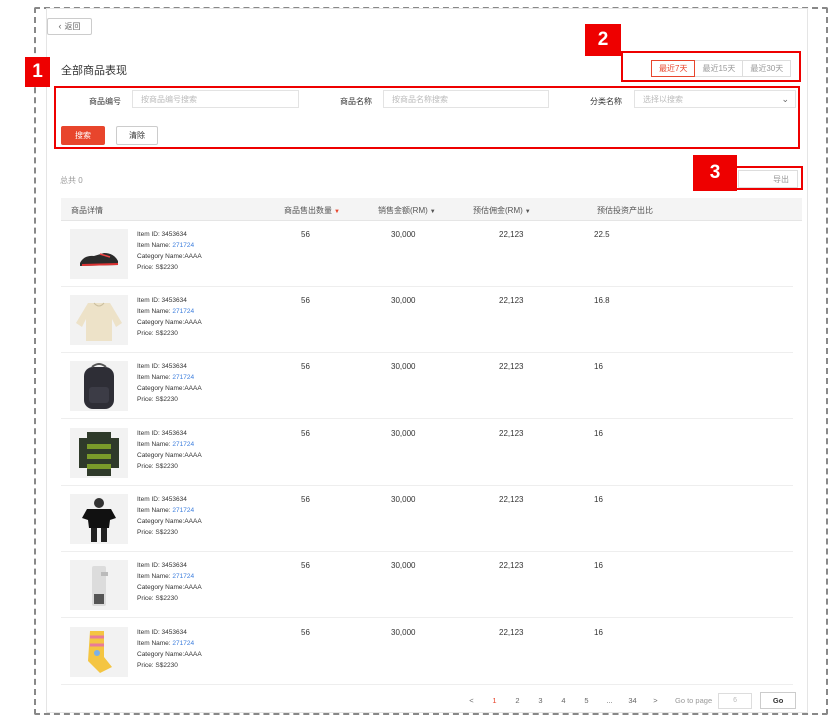 The height and width of the screenshot is (719, 835). Describe the element at coordinates (403, 210) in the screenshot. I see `header-sales-amount-label: 销售金额(RM)` at that location.